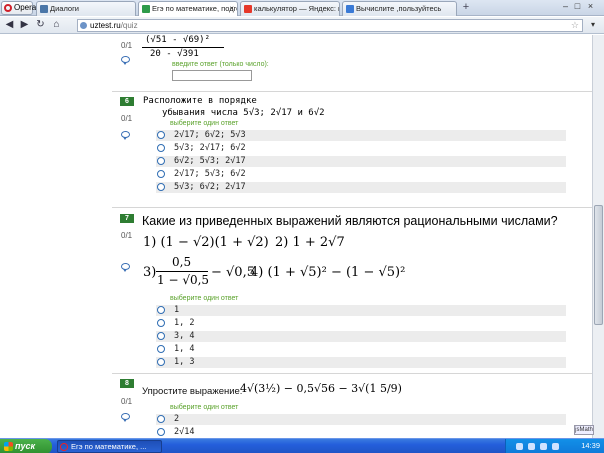  What do you see at coordinates (321, 388) in the screenshot?
I see `question-formula: 4√(3½) − 0,5√56 − 3√(1 5/9)` at bounding box center [321, 388].